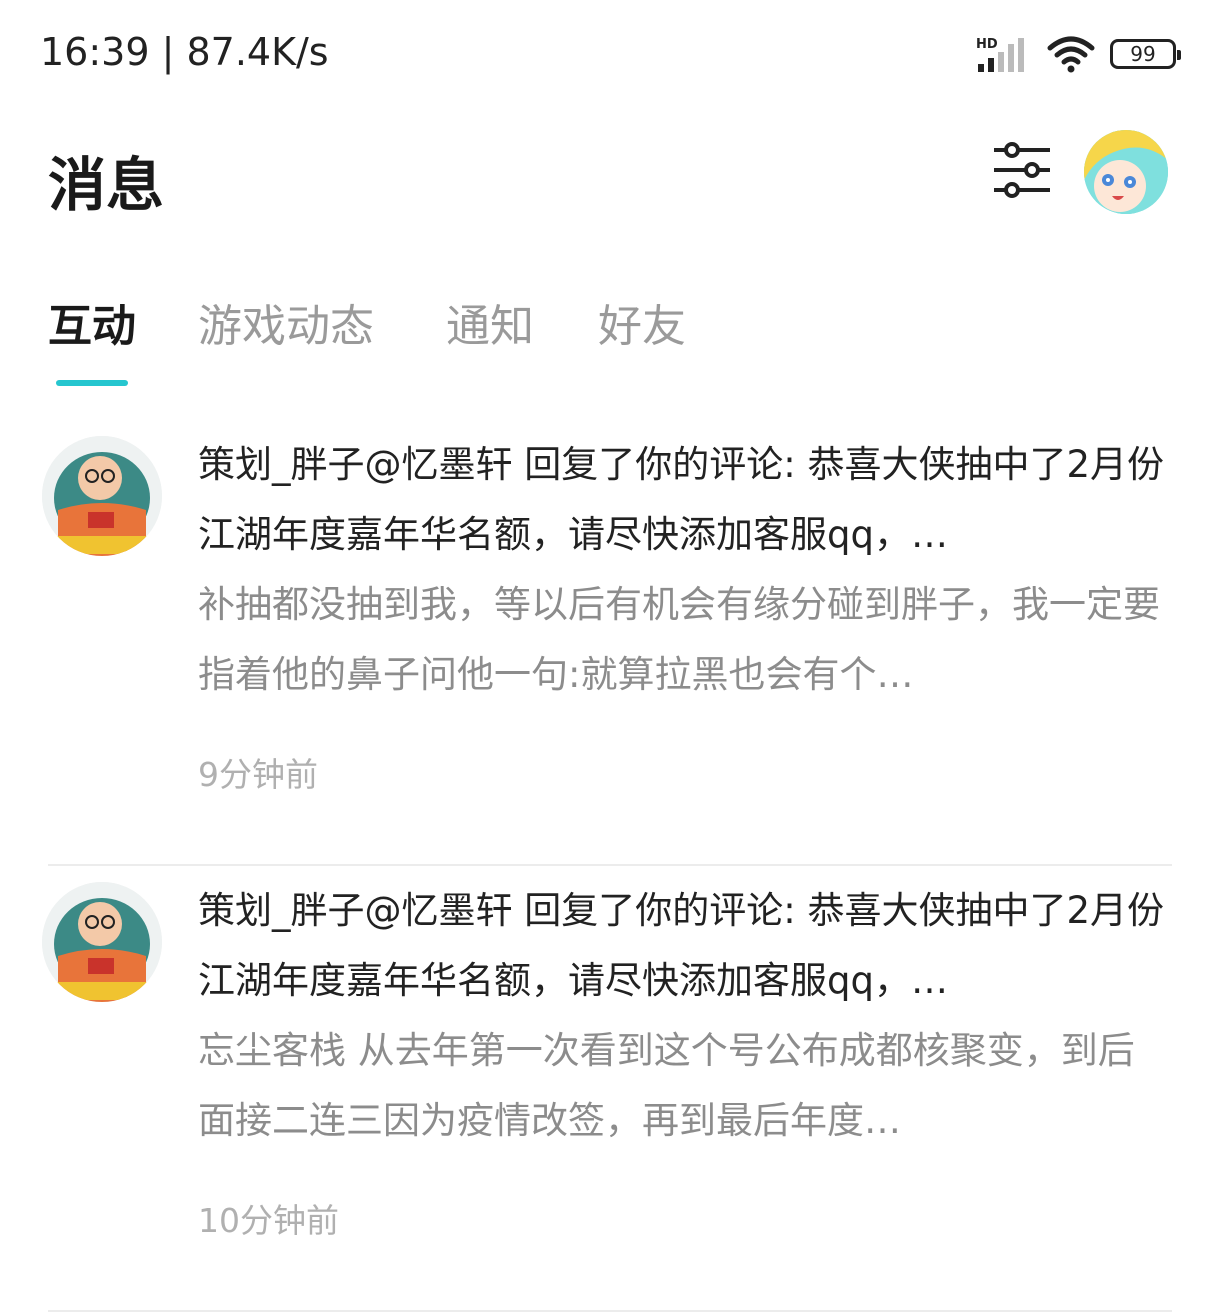 The width and height of the screenshot is (1220, 1312). What do you see at coordinates (1000, 54) in the screenshot?
I see `cellular-signal-icon: HD` at bounding box center [1000, 54].